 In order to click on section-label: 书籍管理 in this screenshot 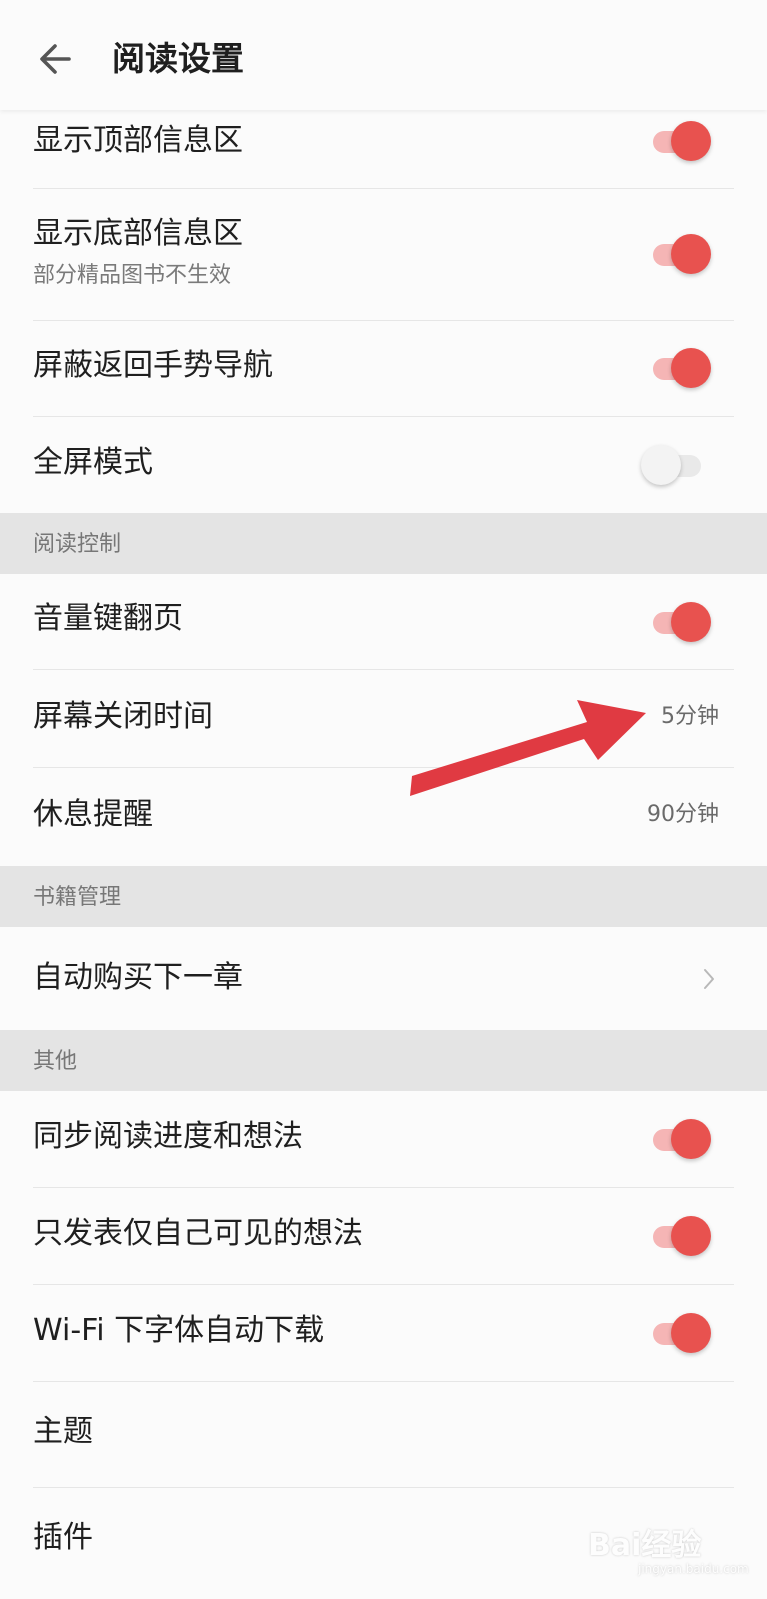, I will do `click(77, 897)`.